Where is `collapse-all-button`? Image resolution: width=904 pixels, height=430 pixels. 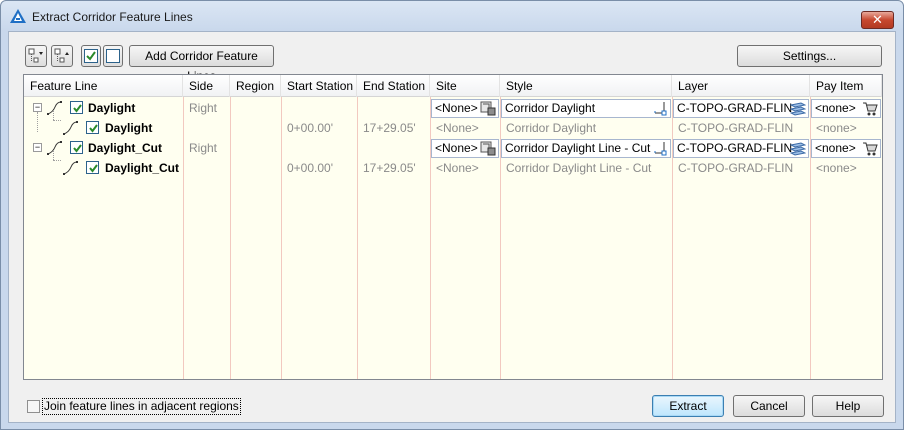 collapse-all-button is located at coordinates (62, 56).